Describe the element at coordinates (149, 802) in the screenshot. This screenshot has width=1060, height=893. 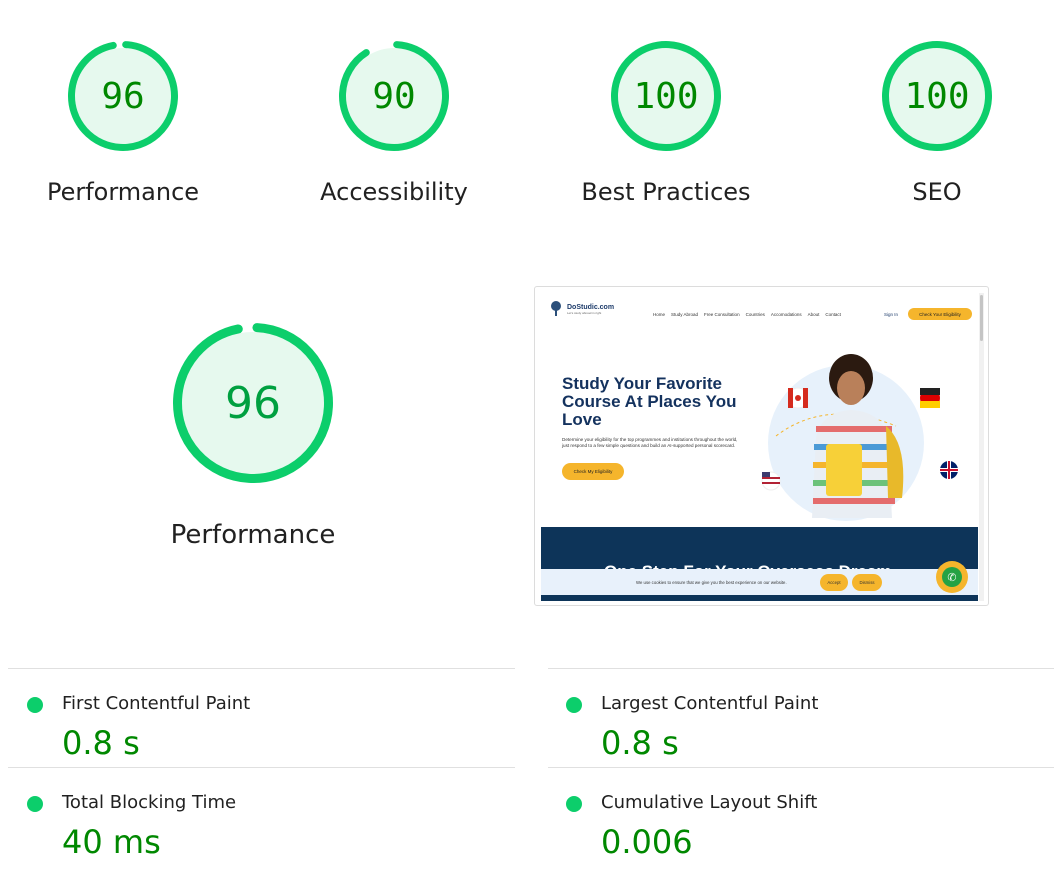
I see `metric-title: Total Blocking Time` at that location.